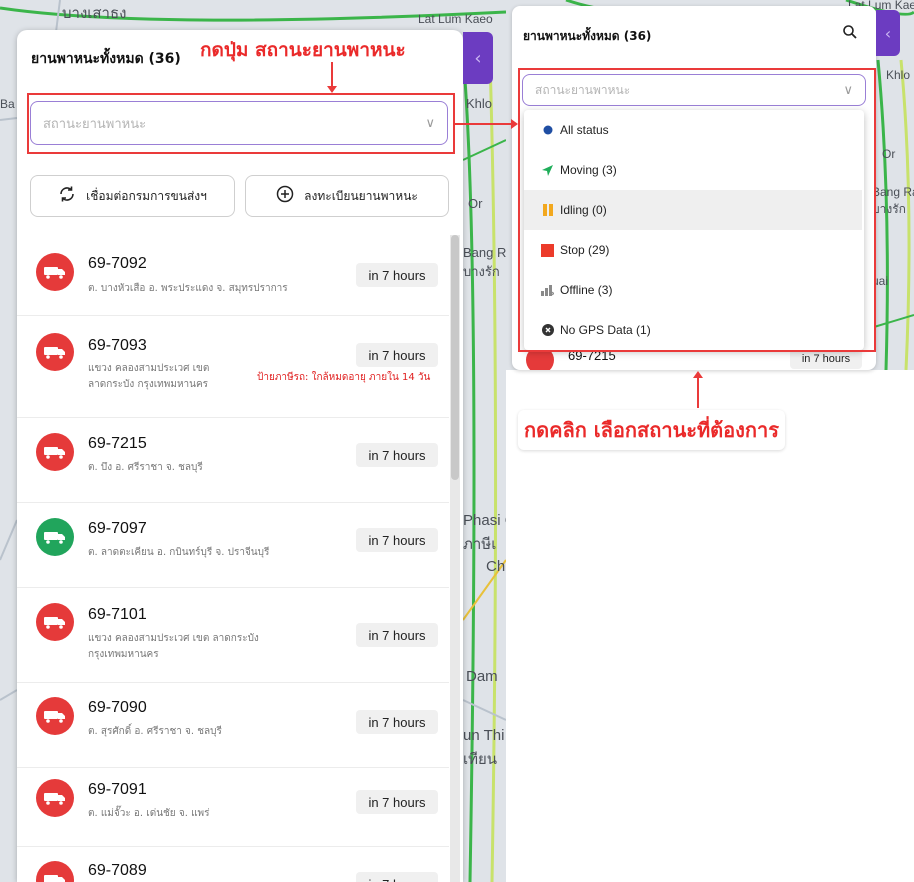 The height and width of the screenshot is (882, 914). Describe the element at coordinates (480, 544) in the screenshot. I see `map-label: ภาษีเ` at that location.